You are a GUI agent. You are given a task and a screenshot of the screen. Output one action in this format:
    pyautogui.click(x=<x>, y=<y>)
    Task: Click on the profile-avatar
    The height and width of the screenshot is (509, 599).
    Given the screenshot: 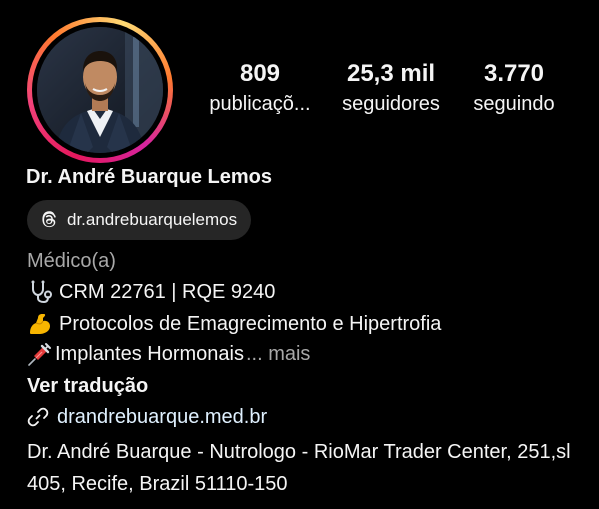 What is the action you would take?
    pyautogui.click(x=100, y=90)
    